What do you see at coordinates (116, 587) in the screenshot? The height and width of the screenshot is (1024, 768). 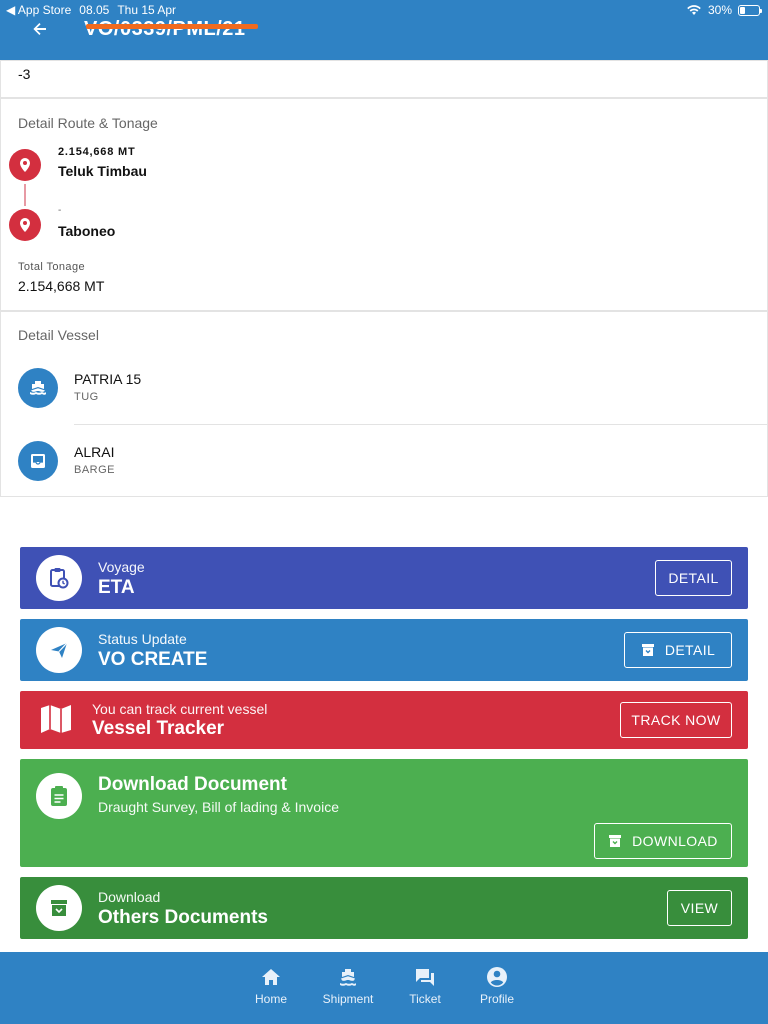 I see `voyage-big-label: ETA` at bounding box center [116, 587].